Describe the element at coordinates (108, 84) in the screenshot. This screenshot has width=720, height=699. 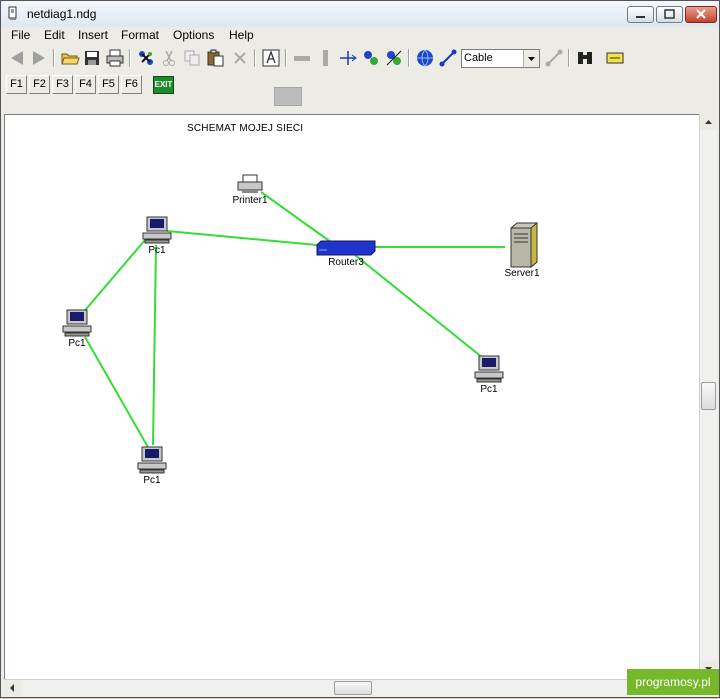
I see `f5-button: F5` at that location.